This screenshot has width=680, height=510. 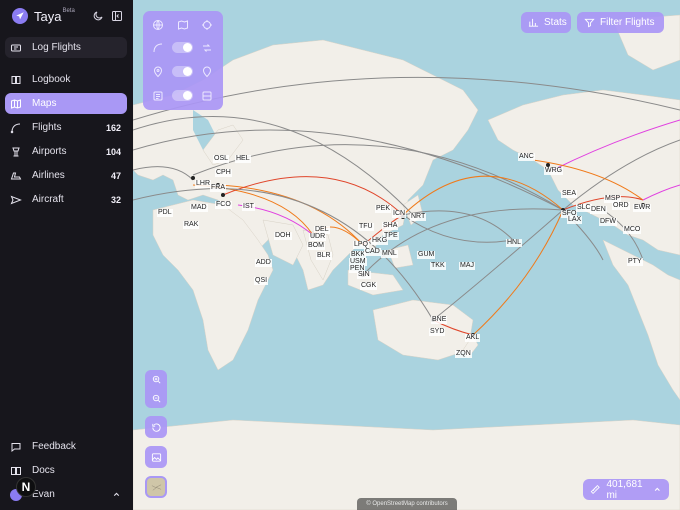 What do you see at coordinates (380, 241) in the screenshot?
I see `airport-label: HKG` at bounding box center [380, 241].